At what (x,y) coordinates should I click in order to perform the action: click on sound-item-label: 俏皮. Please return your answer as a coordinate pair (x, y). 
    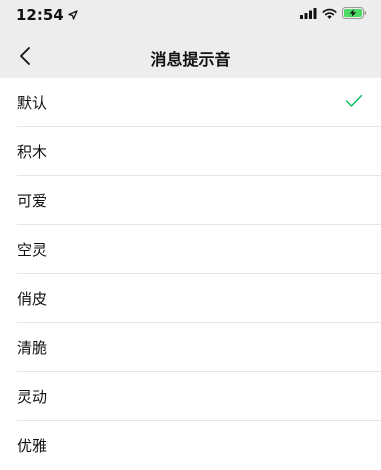
    Looking at the image, I should click on (32, 299).